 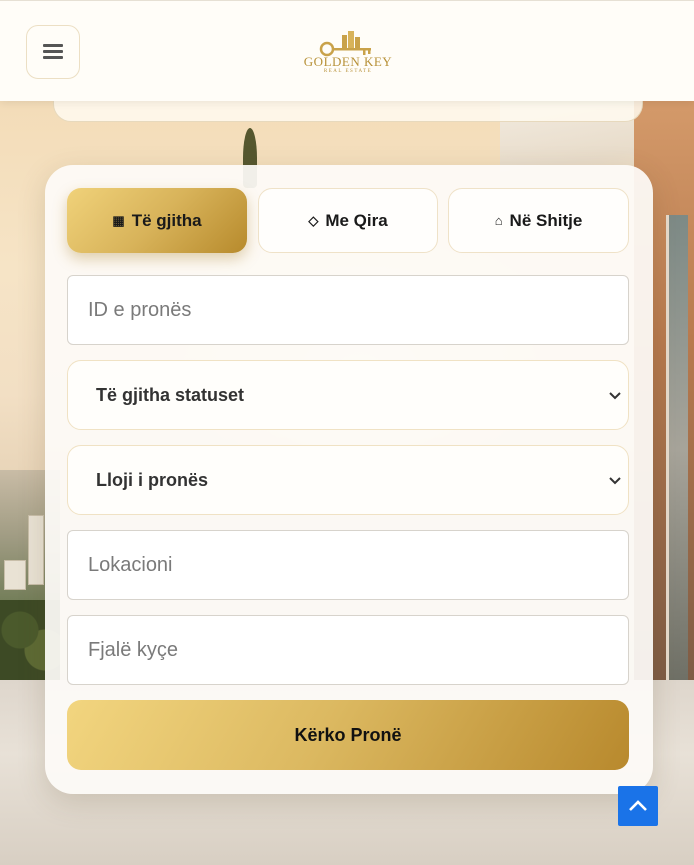 What do you see at coordinates (348, 111) in the screenshot?
I see `collapsed-panel-edge` at bounding box center [348, 111].